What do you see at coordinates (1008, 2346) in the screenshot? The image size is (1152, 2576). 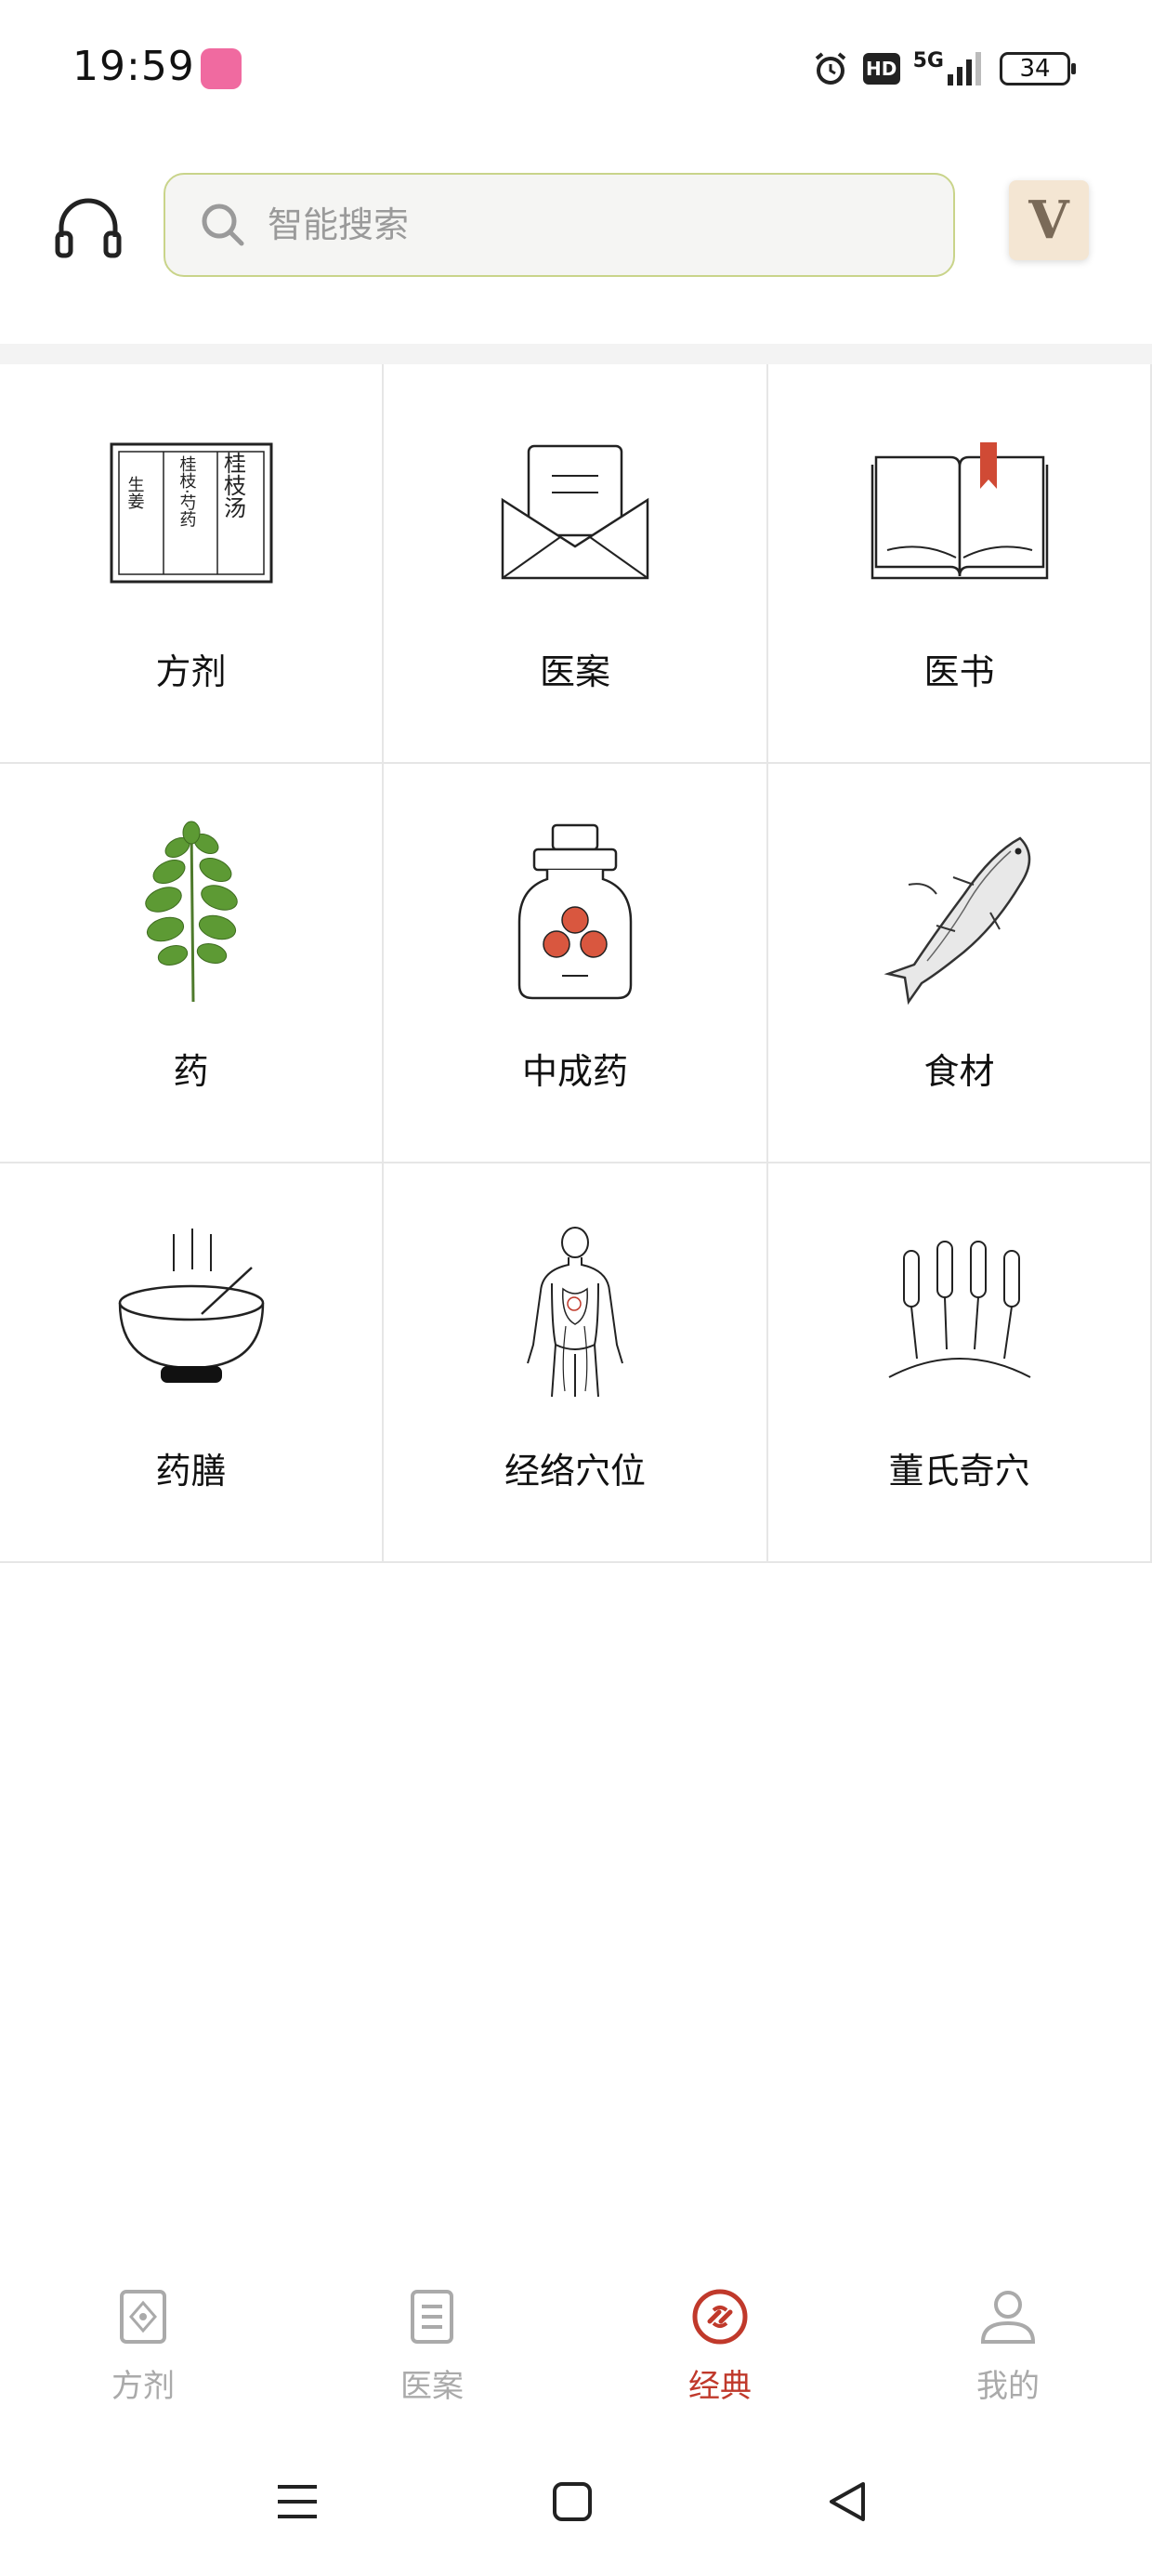 I see `tab-profile: 我的` at bounding box center [1008, 2346].